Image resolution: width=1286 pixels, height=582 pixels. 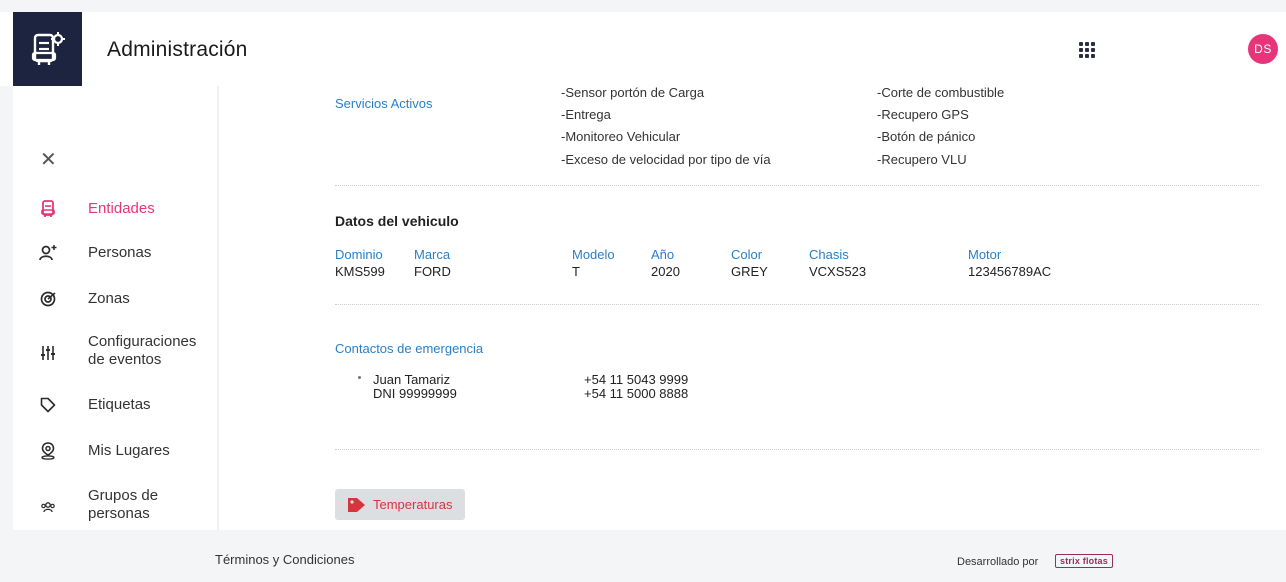 I want to click on sidebar-item-label: Personas, so click(x=120, y=252).